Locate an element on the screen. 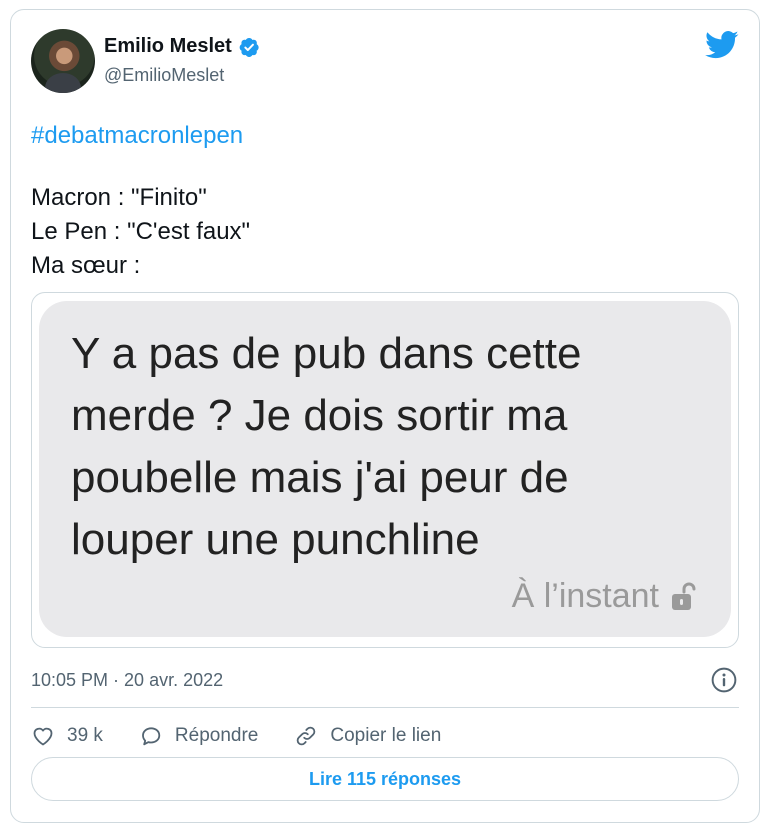  reply-button: Répondre is located at coordinates (198, 736).